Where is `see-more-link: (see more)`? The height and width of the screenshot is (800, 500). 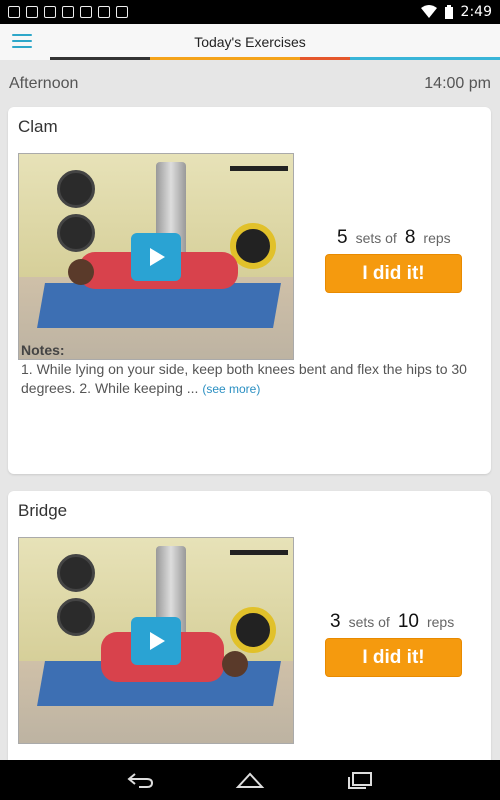
see-more-link: (see more) is located at coordinates (231, 389).